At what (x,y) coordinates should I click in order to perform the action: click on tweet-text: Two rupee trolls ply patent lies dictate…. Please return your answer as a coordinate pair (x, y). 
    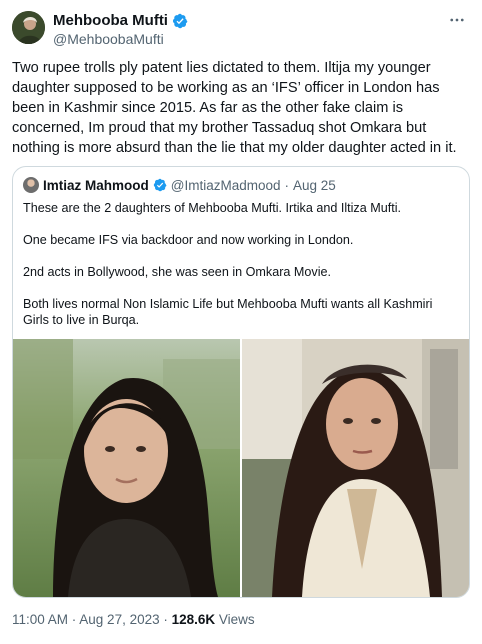
    Looking at the image, I should click on (234, 108).